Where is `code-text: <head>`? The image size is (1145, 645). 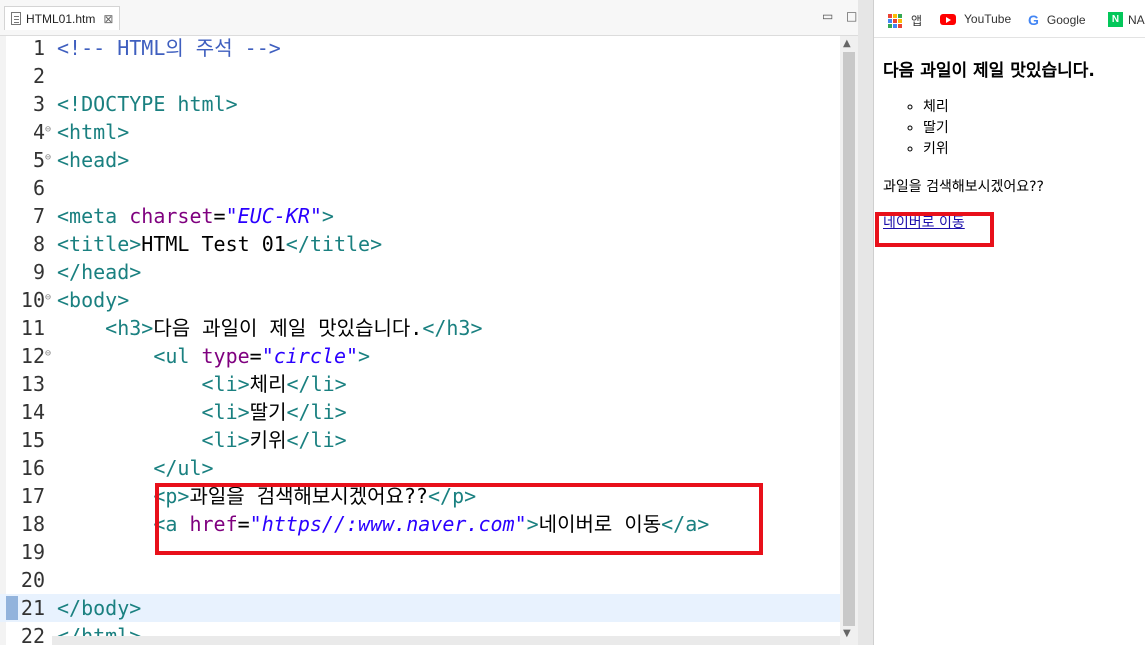
code-text: <head> is located at coordinates (93, 160).